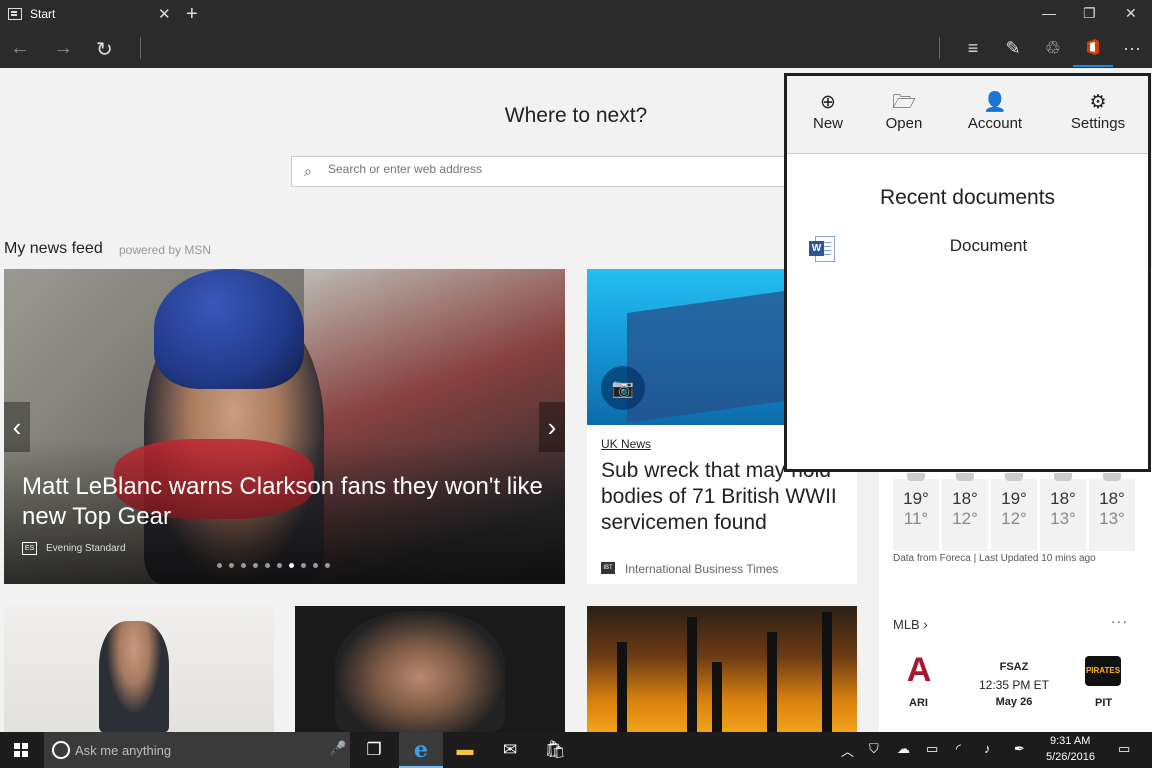 This screenshot has height=768, width=1152. I want to click on wifi-icon: ◜, so click(958, 749).